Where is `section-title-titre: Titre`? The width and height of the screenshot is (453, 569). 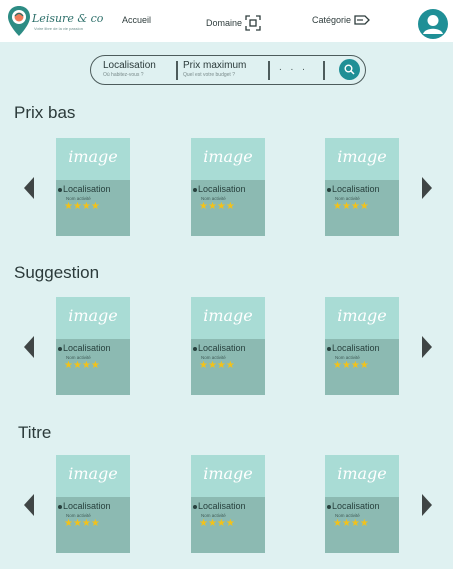
section-title-titre: Titre is located at coordinates (35, 432).